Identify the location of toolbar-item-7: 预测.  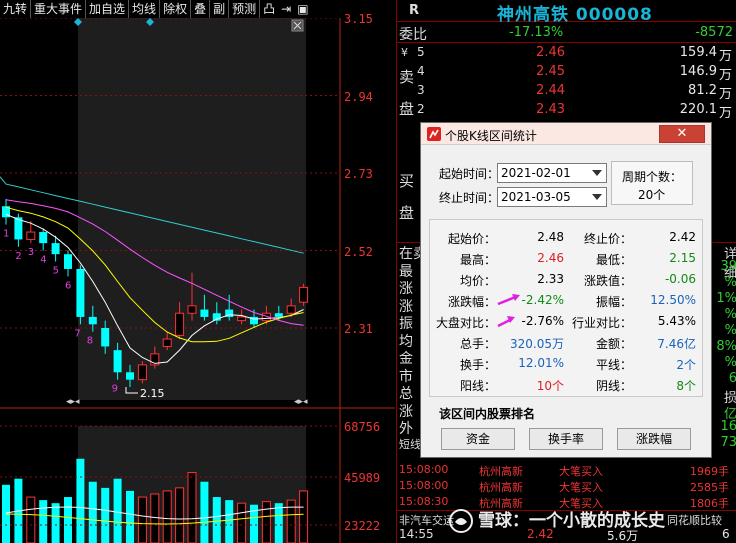
(245, 9).